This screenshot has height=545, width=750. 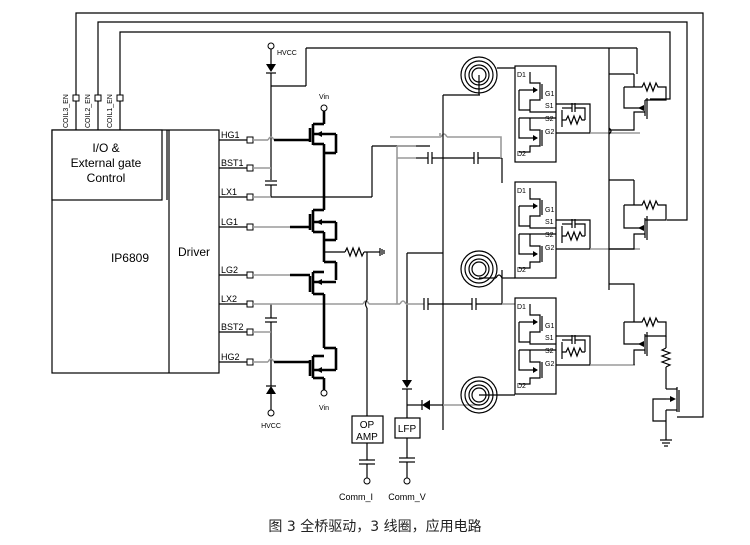 What do you see at coordinates (110, 111) in the screenshot?
I see `coil1-en-label: COIL1_EN` at bounding box center [110, 111].